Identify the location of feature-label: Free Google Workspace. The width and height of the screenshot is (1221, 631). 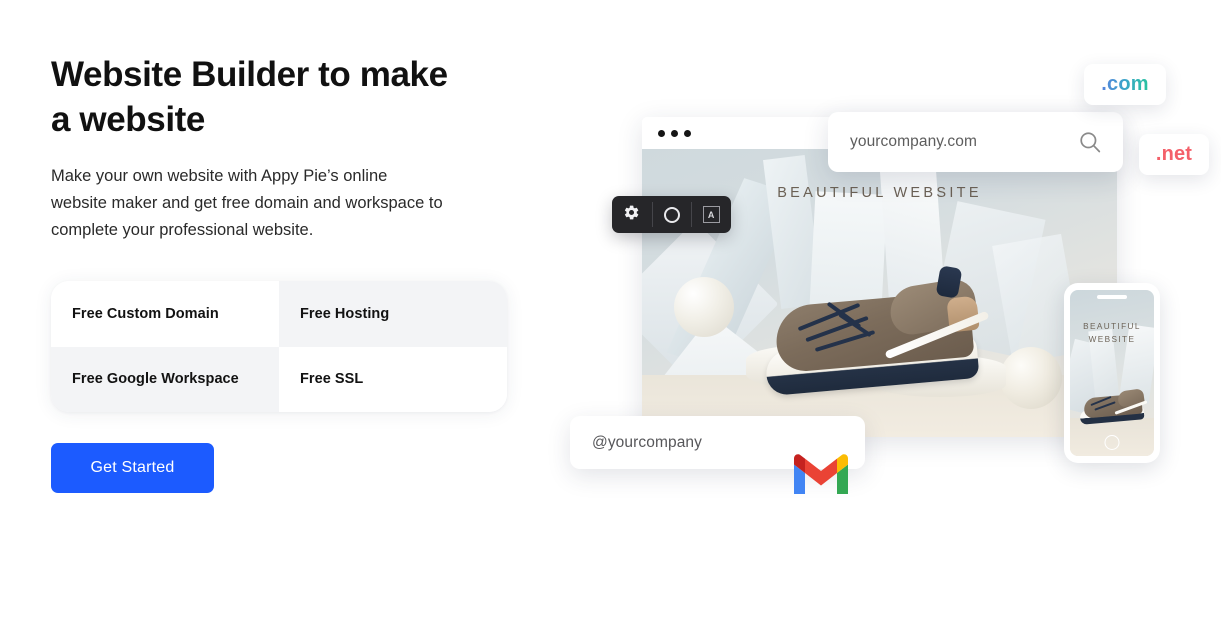
(155, 379).